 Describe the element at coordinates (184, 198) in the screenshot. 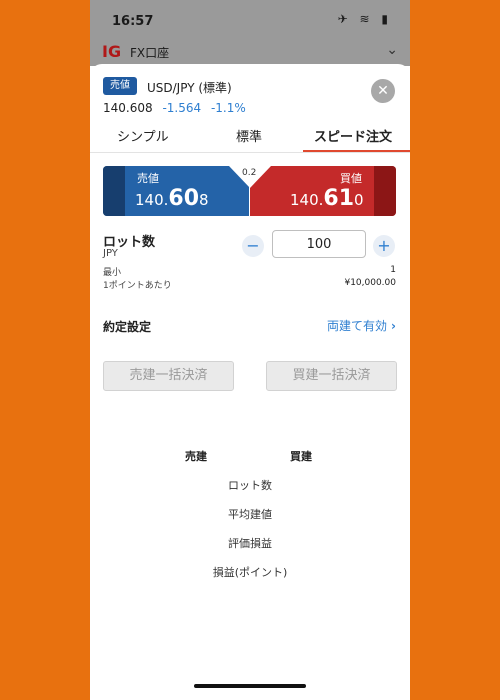

I see `sell-price-big: 60` at that location.